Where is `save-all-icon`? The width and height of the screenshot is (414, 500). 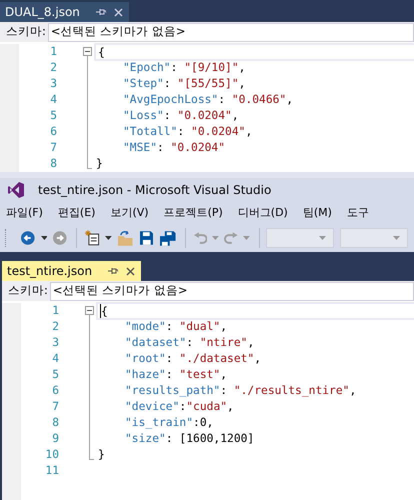 save-all-icon is located at coordinates (168, 238).